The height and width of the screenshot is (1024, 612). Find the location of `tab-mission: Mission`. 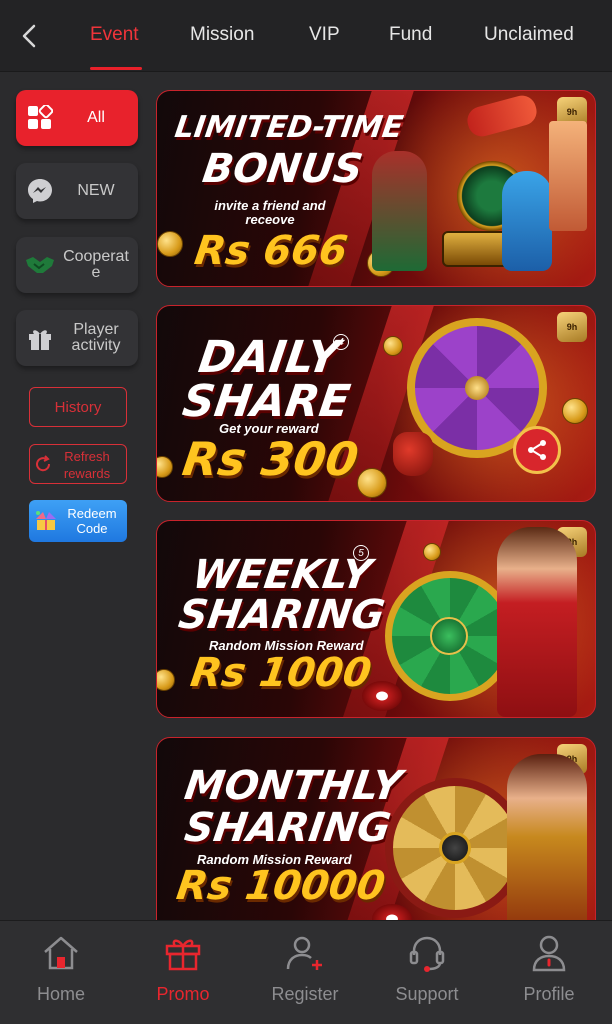

tab-mission: Mission is located at coordinates (222, 35).